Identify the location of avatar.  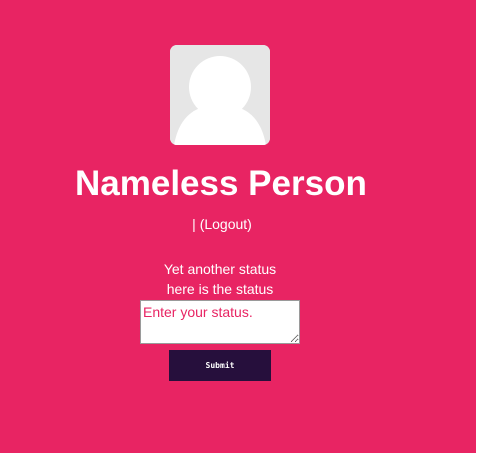
(220, 95).